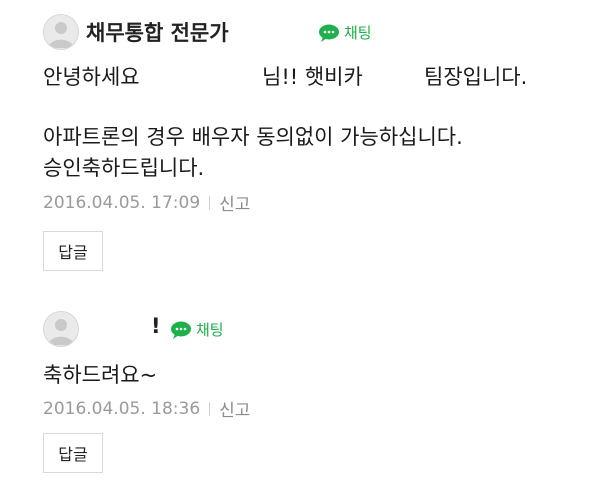 Image resolution: width=600 pixels, height=493 pixels. I want to click on comment-text-line-2: 아파트론의 경우 배우자 동의없이 가능하십니다., so click(253, 137).